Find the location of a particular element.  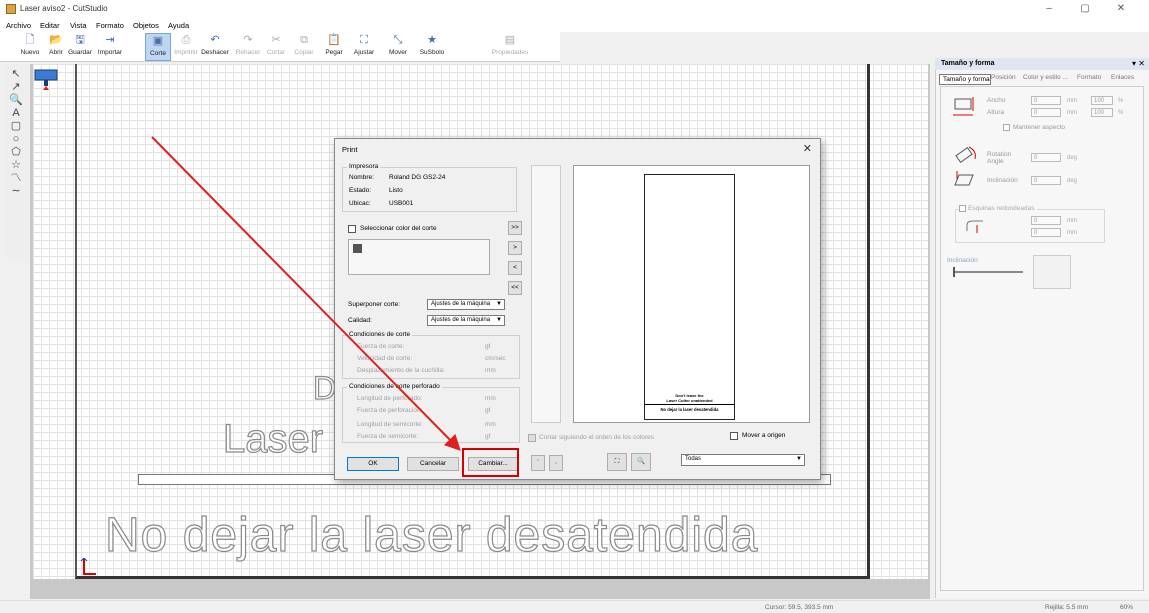

toolbar-label: Propiedades is located at coordinates (510, 52).